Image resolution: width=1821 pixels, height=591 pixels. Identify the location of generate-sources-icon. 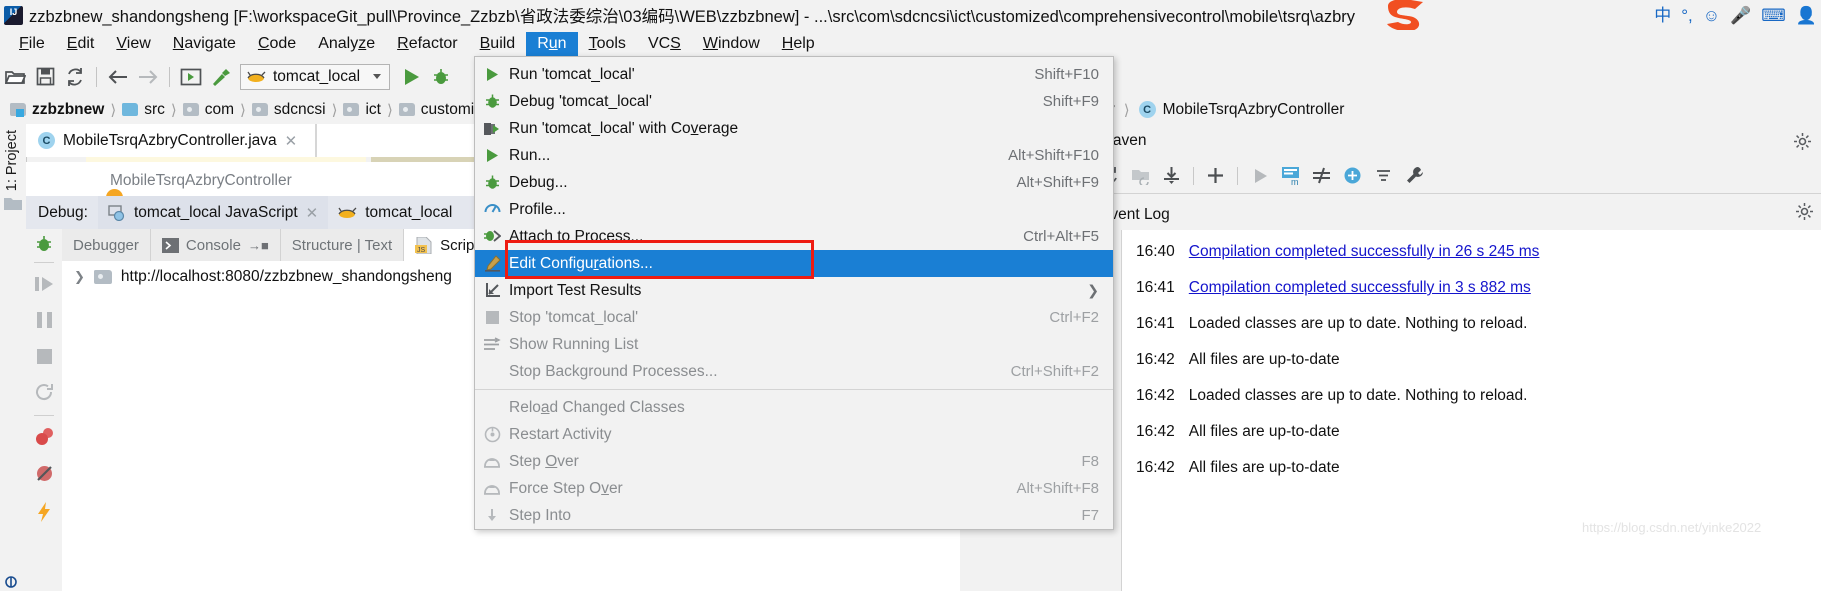
(1140, 176).